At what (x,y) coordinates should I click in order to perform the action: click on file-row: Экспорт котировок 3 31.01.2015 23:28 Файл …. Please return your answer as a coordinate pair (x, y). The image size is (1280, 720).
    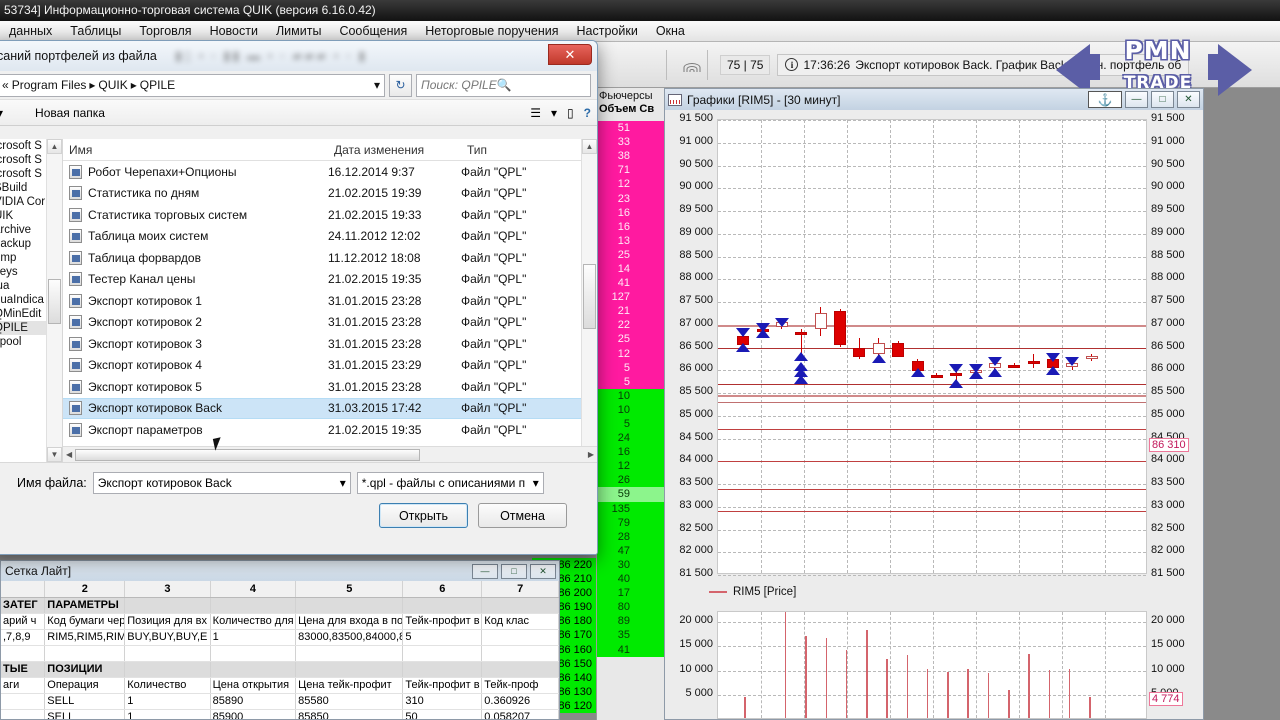
    Looking at the image, I should click on (330, 344).